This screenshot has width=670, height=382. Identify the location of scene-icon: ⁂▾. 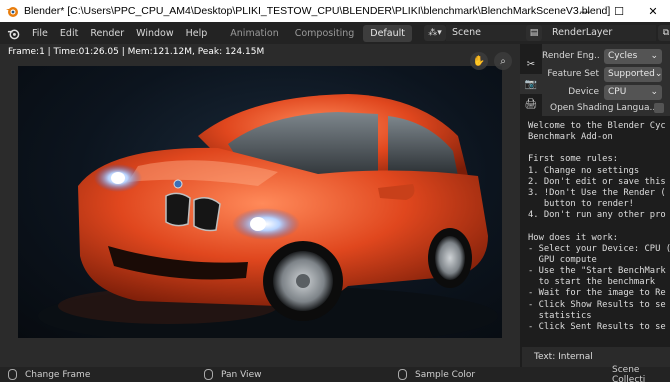
(434, 33).